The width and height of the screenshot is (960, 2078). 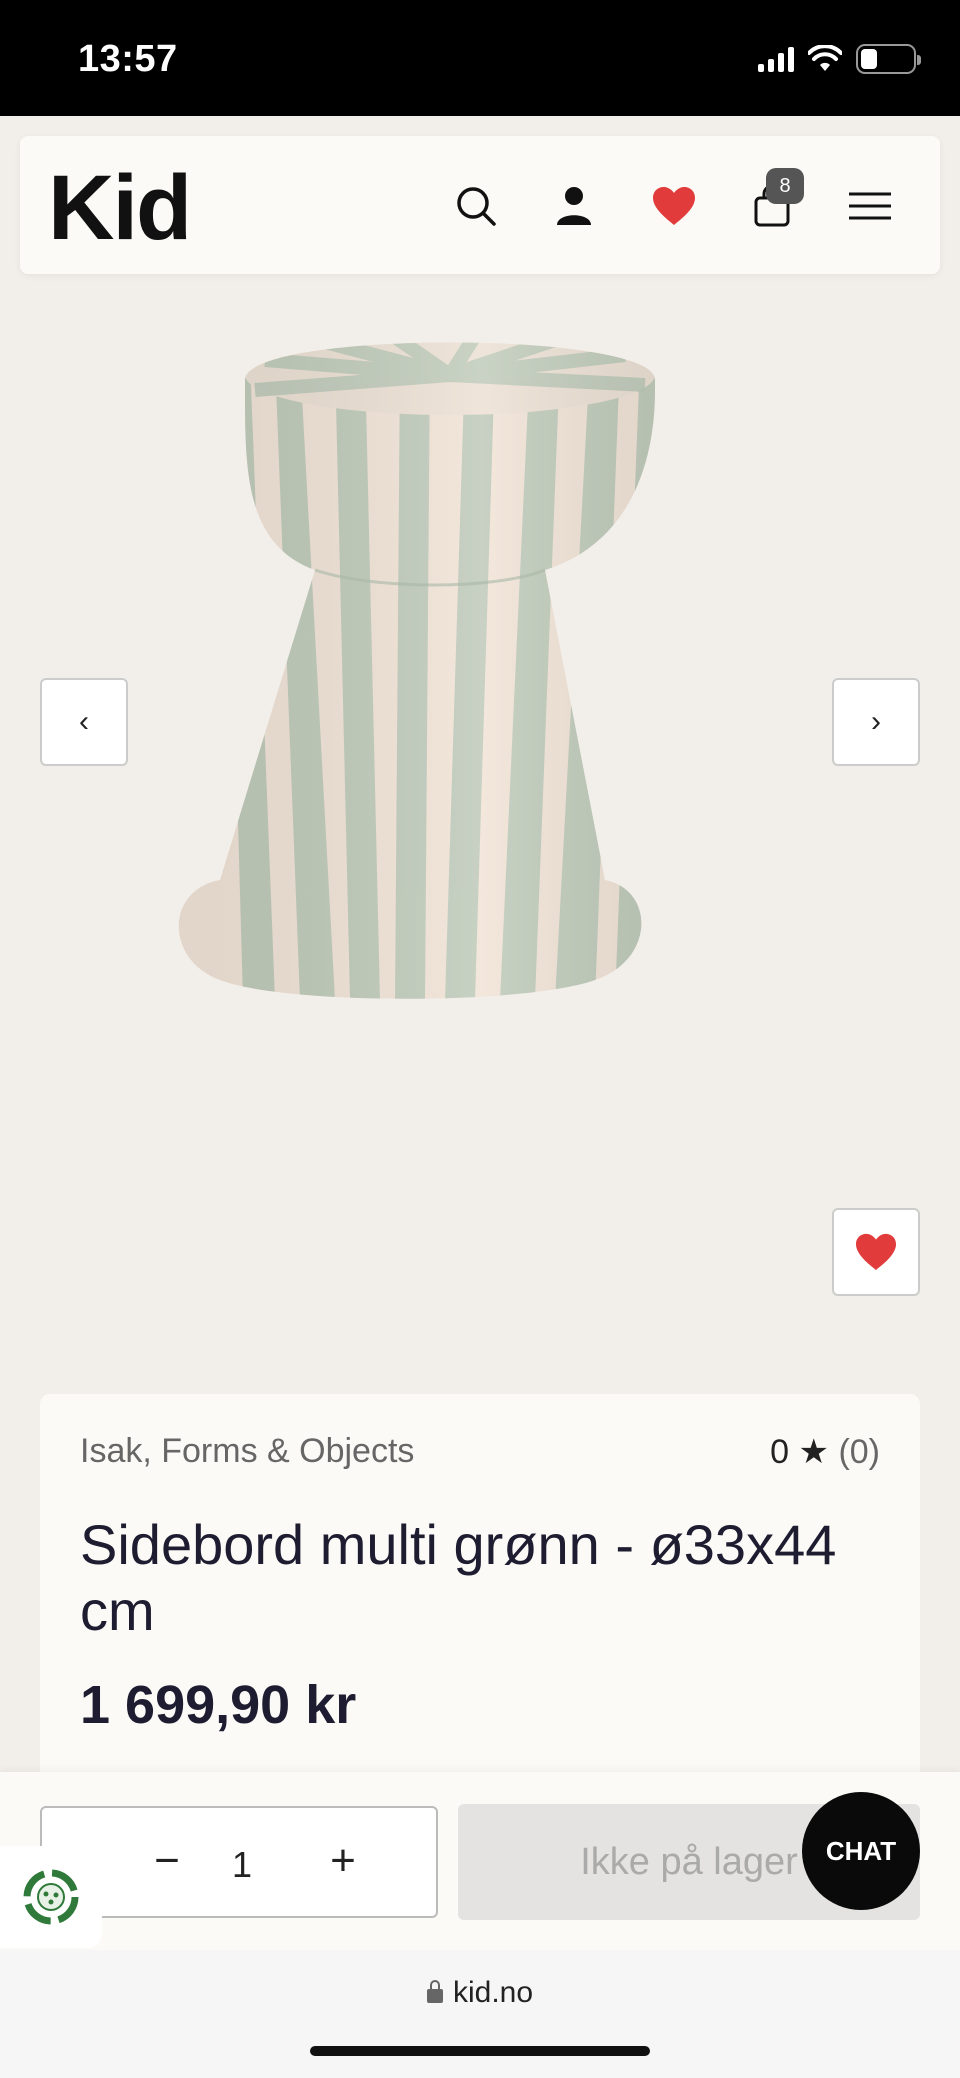 I want to click on add-to-wishlist-button, so click(x=876, y=1252).